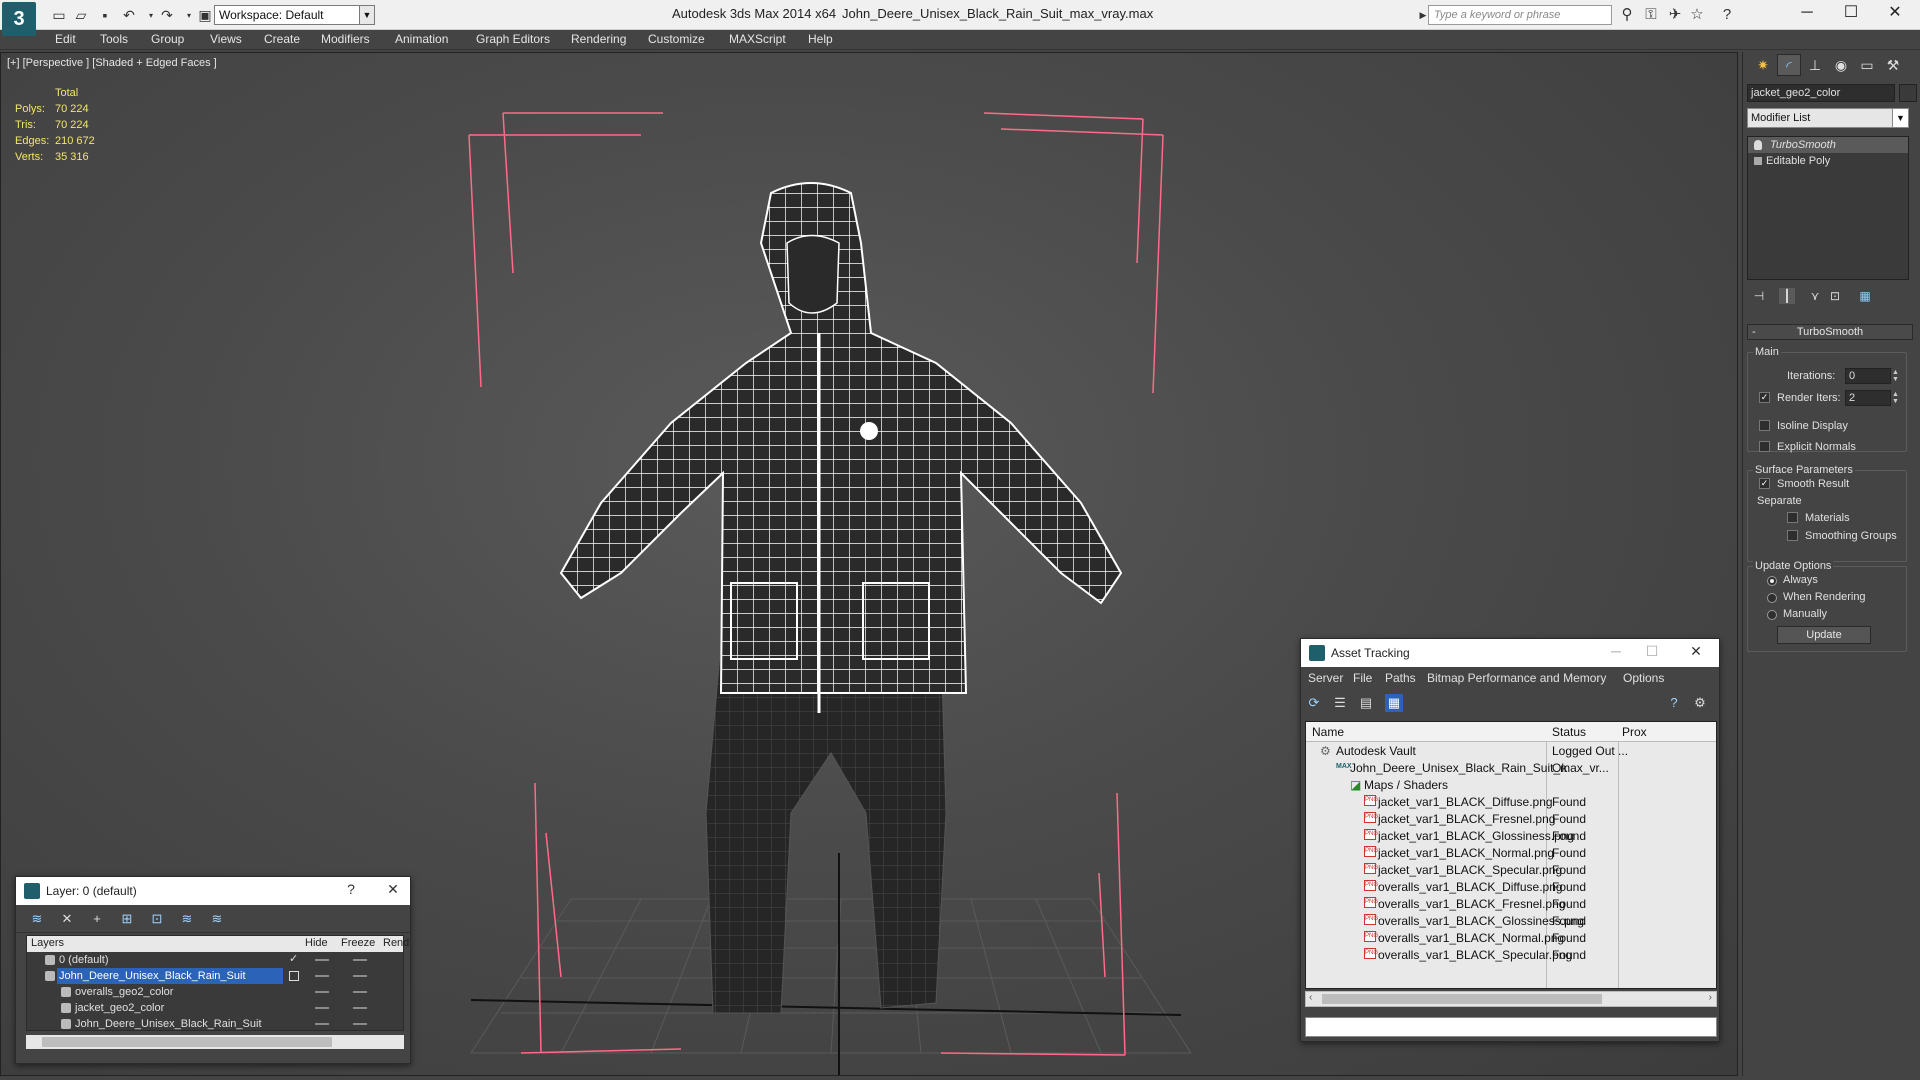 This screenshot has width=1920, height=1080. What do you see at coordinates (129, 15) in the screenshot?
I see `undo-icon: ↶` at bounding box center [129, 15].